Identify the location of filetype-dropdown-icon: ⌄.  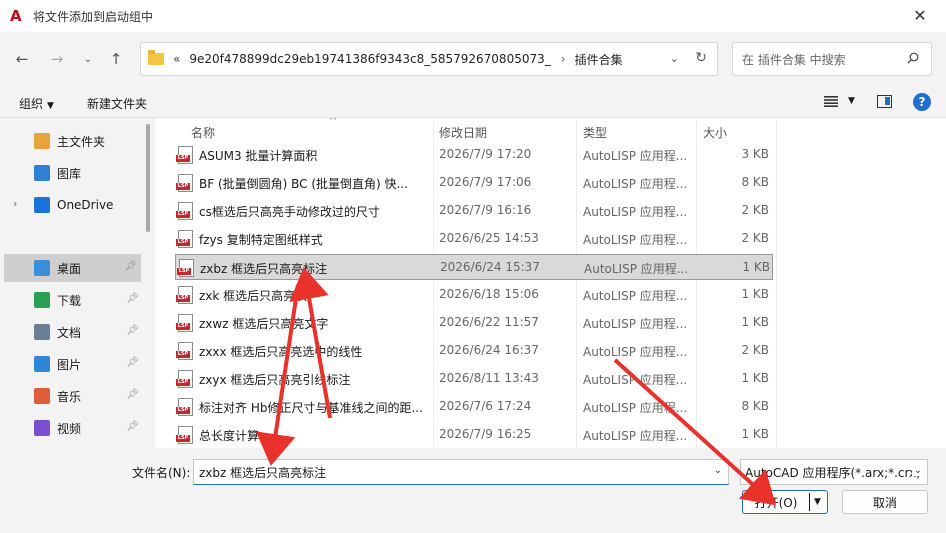
(916, 470).